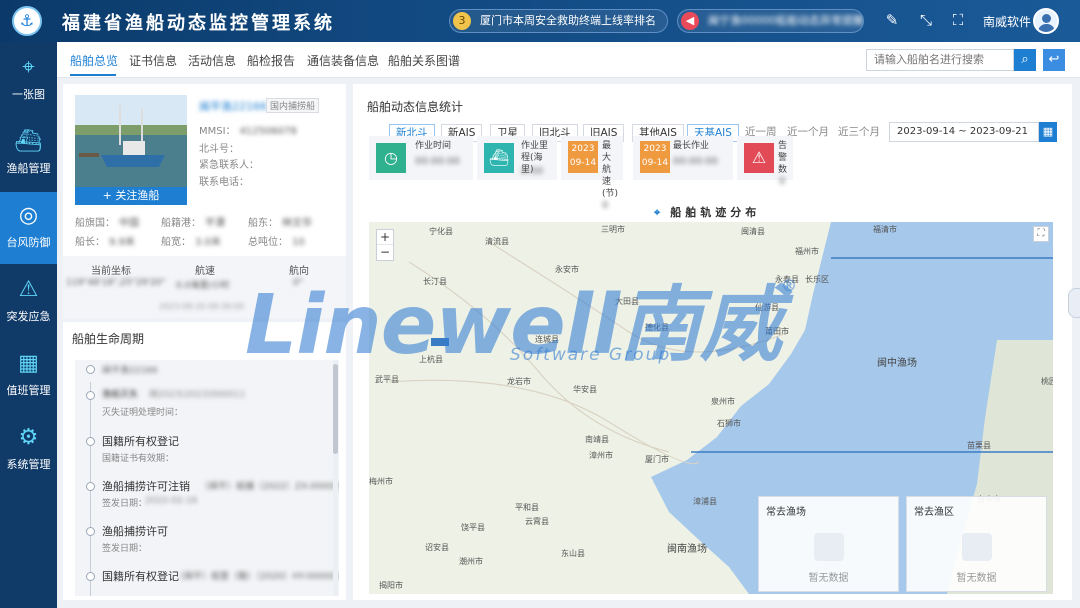 Image resolution: width=1080 pixels, height=608 pixels. What do you see at coordinates (217, 131) in the screenshot?
I see `mmsi-label: MMSI：` at bounding box center [217, 131].